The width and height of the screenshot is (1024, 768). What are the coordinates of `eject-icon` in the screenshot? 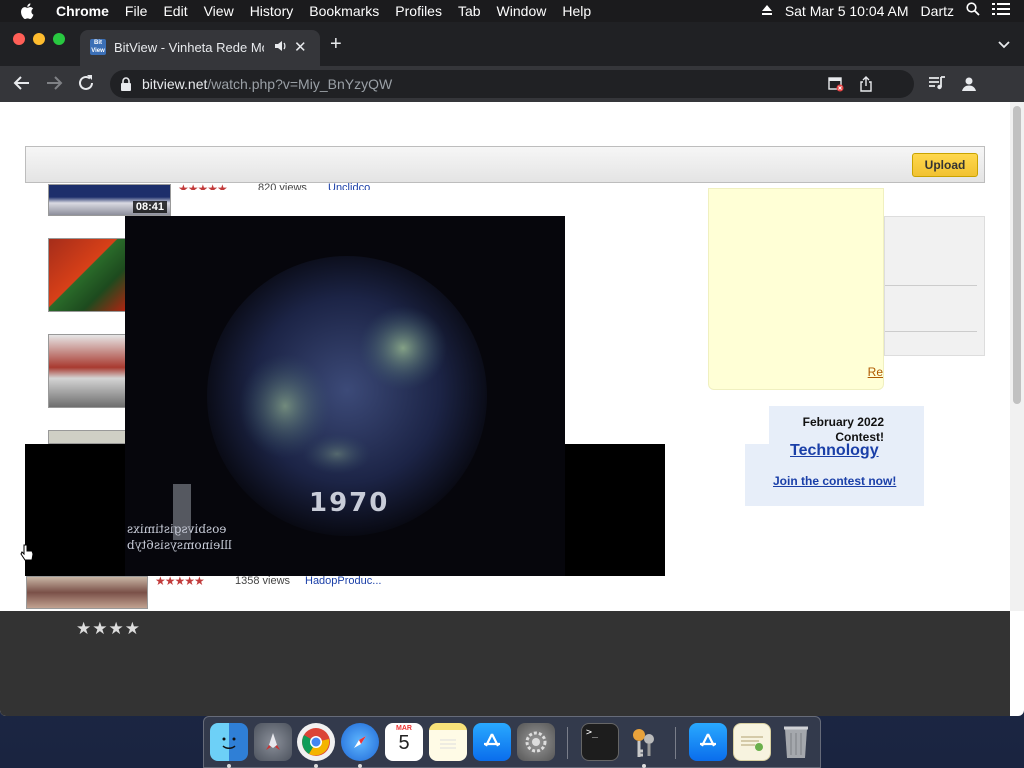 It's located at (767, 11).